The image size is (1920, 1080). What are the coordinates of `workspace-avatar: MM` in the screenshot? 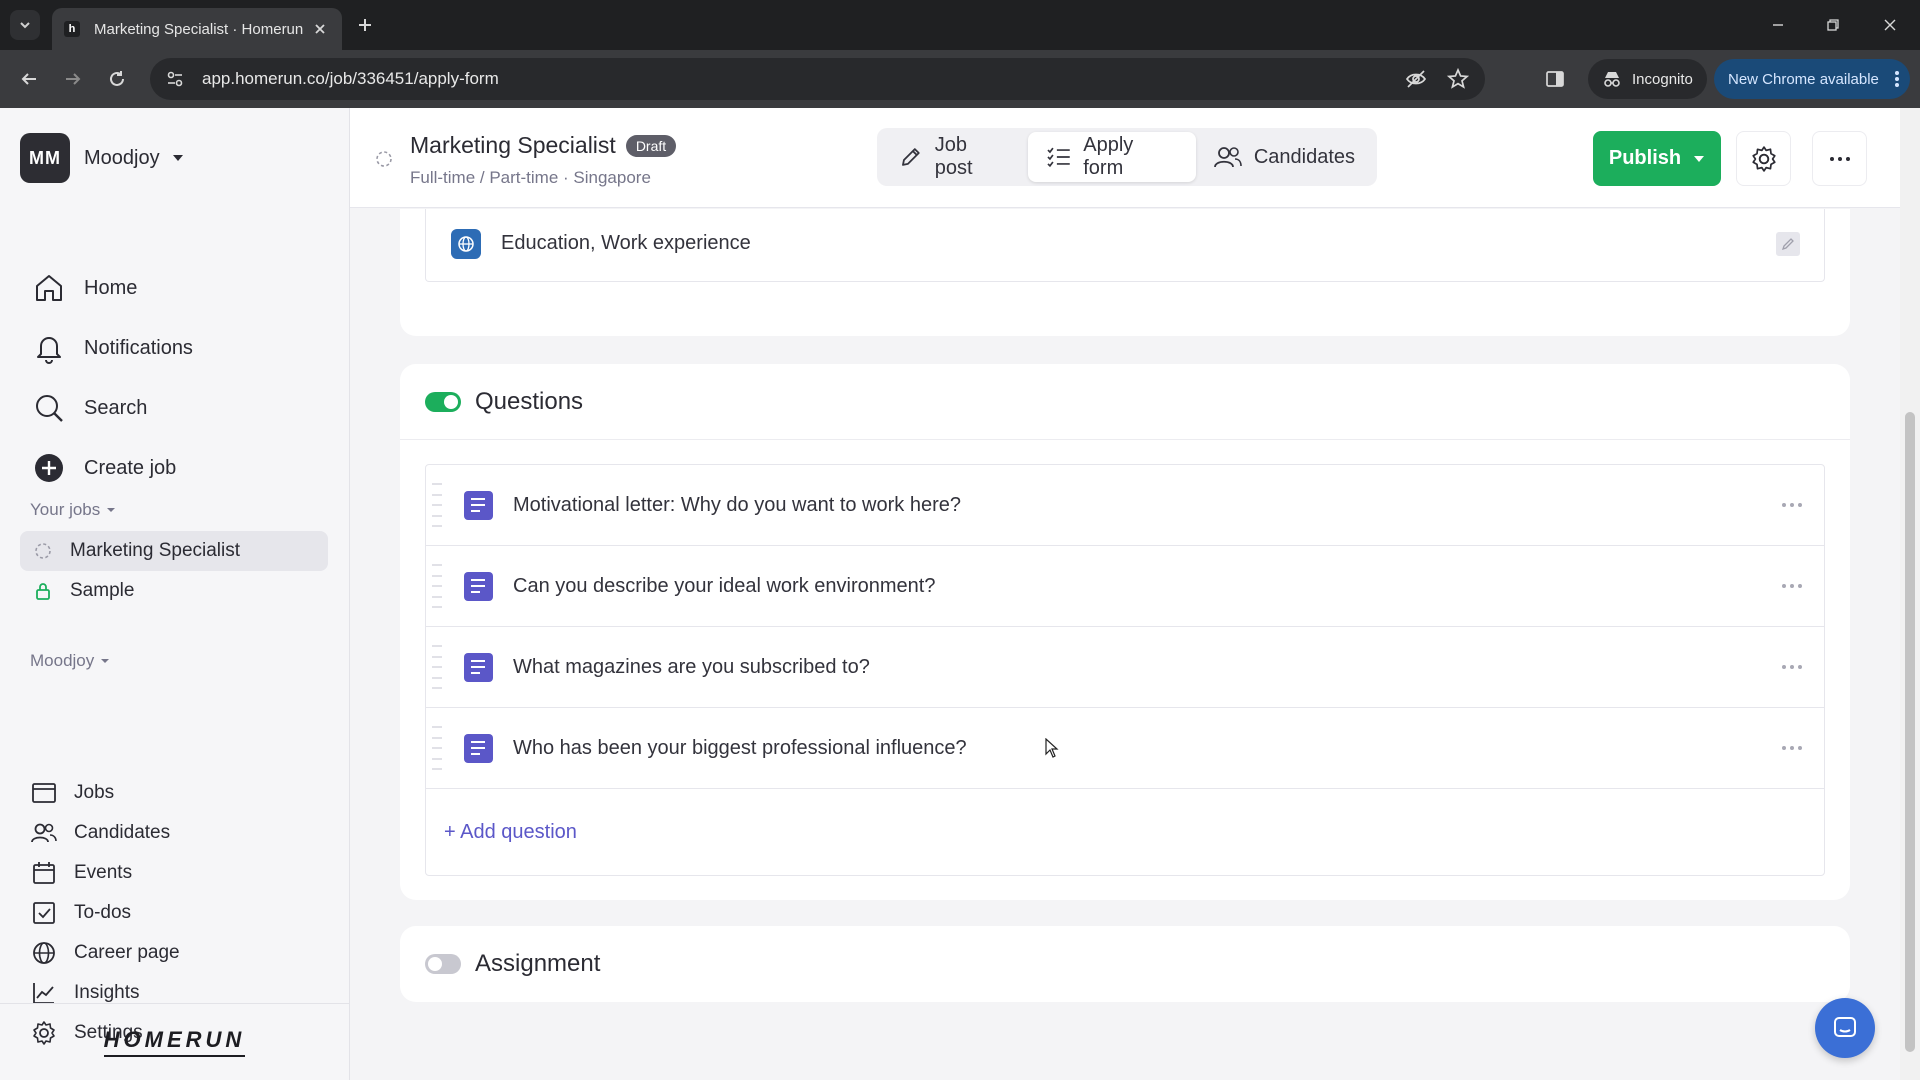 It's located at (45, 158).